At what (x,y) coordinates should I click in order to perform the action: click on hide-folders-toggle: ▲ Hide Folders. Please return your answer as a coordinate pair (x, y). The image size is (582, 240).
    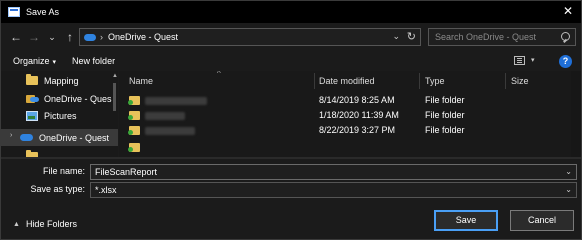
    Looking at the image, I should click on (45, 224).